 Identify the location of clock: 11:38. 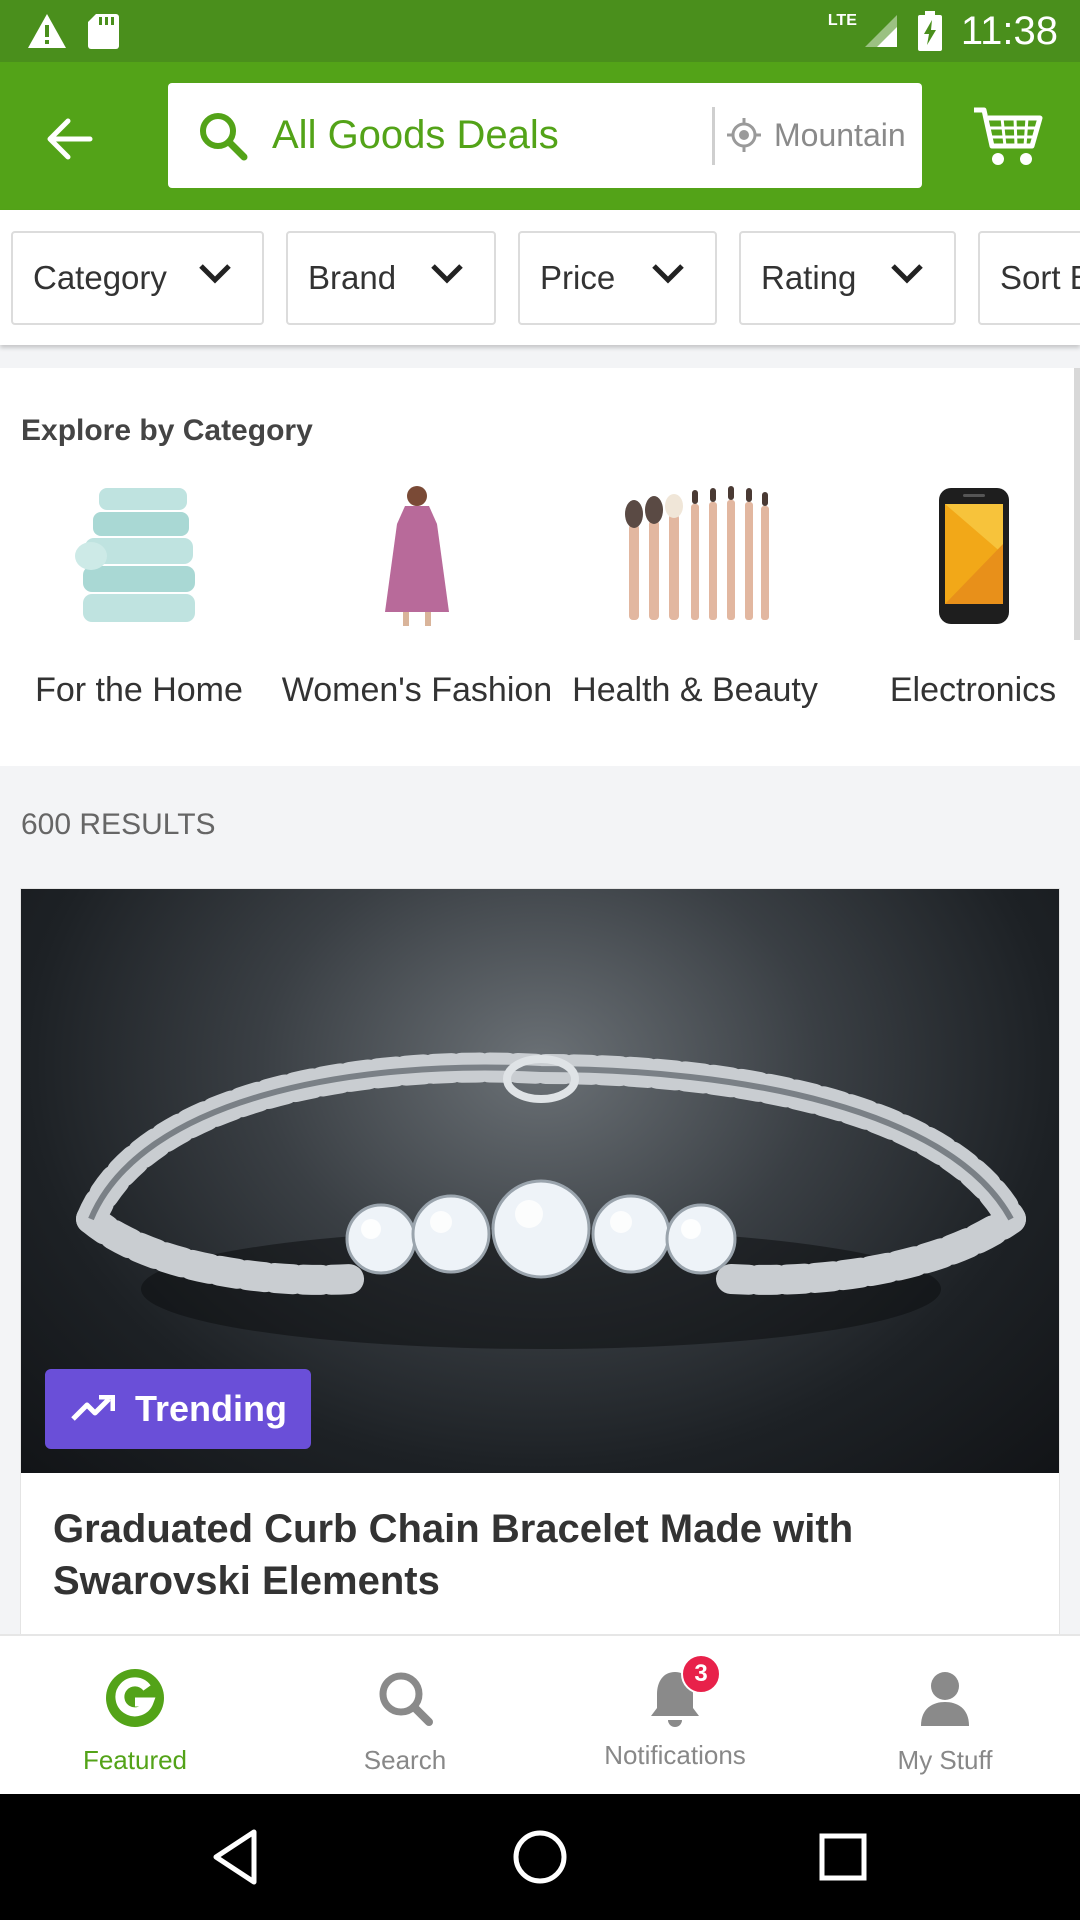
(1009, 30).